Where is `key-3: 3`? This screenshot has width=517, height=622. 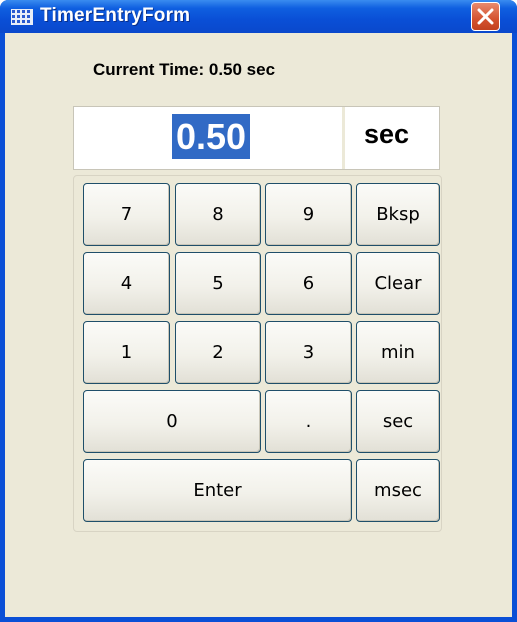
key-3: 3 is located at coordinates (308, 352).